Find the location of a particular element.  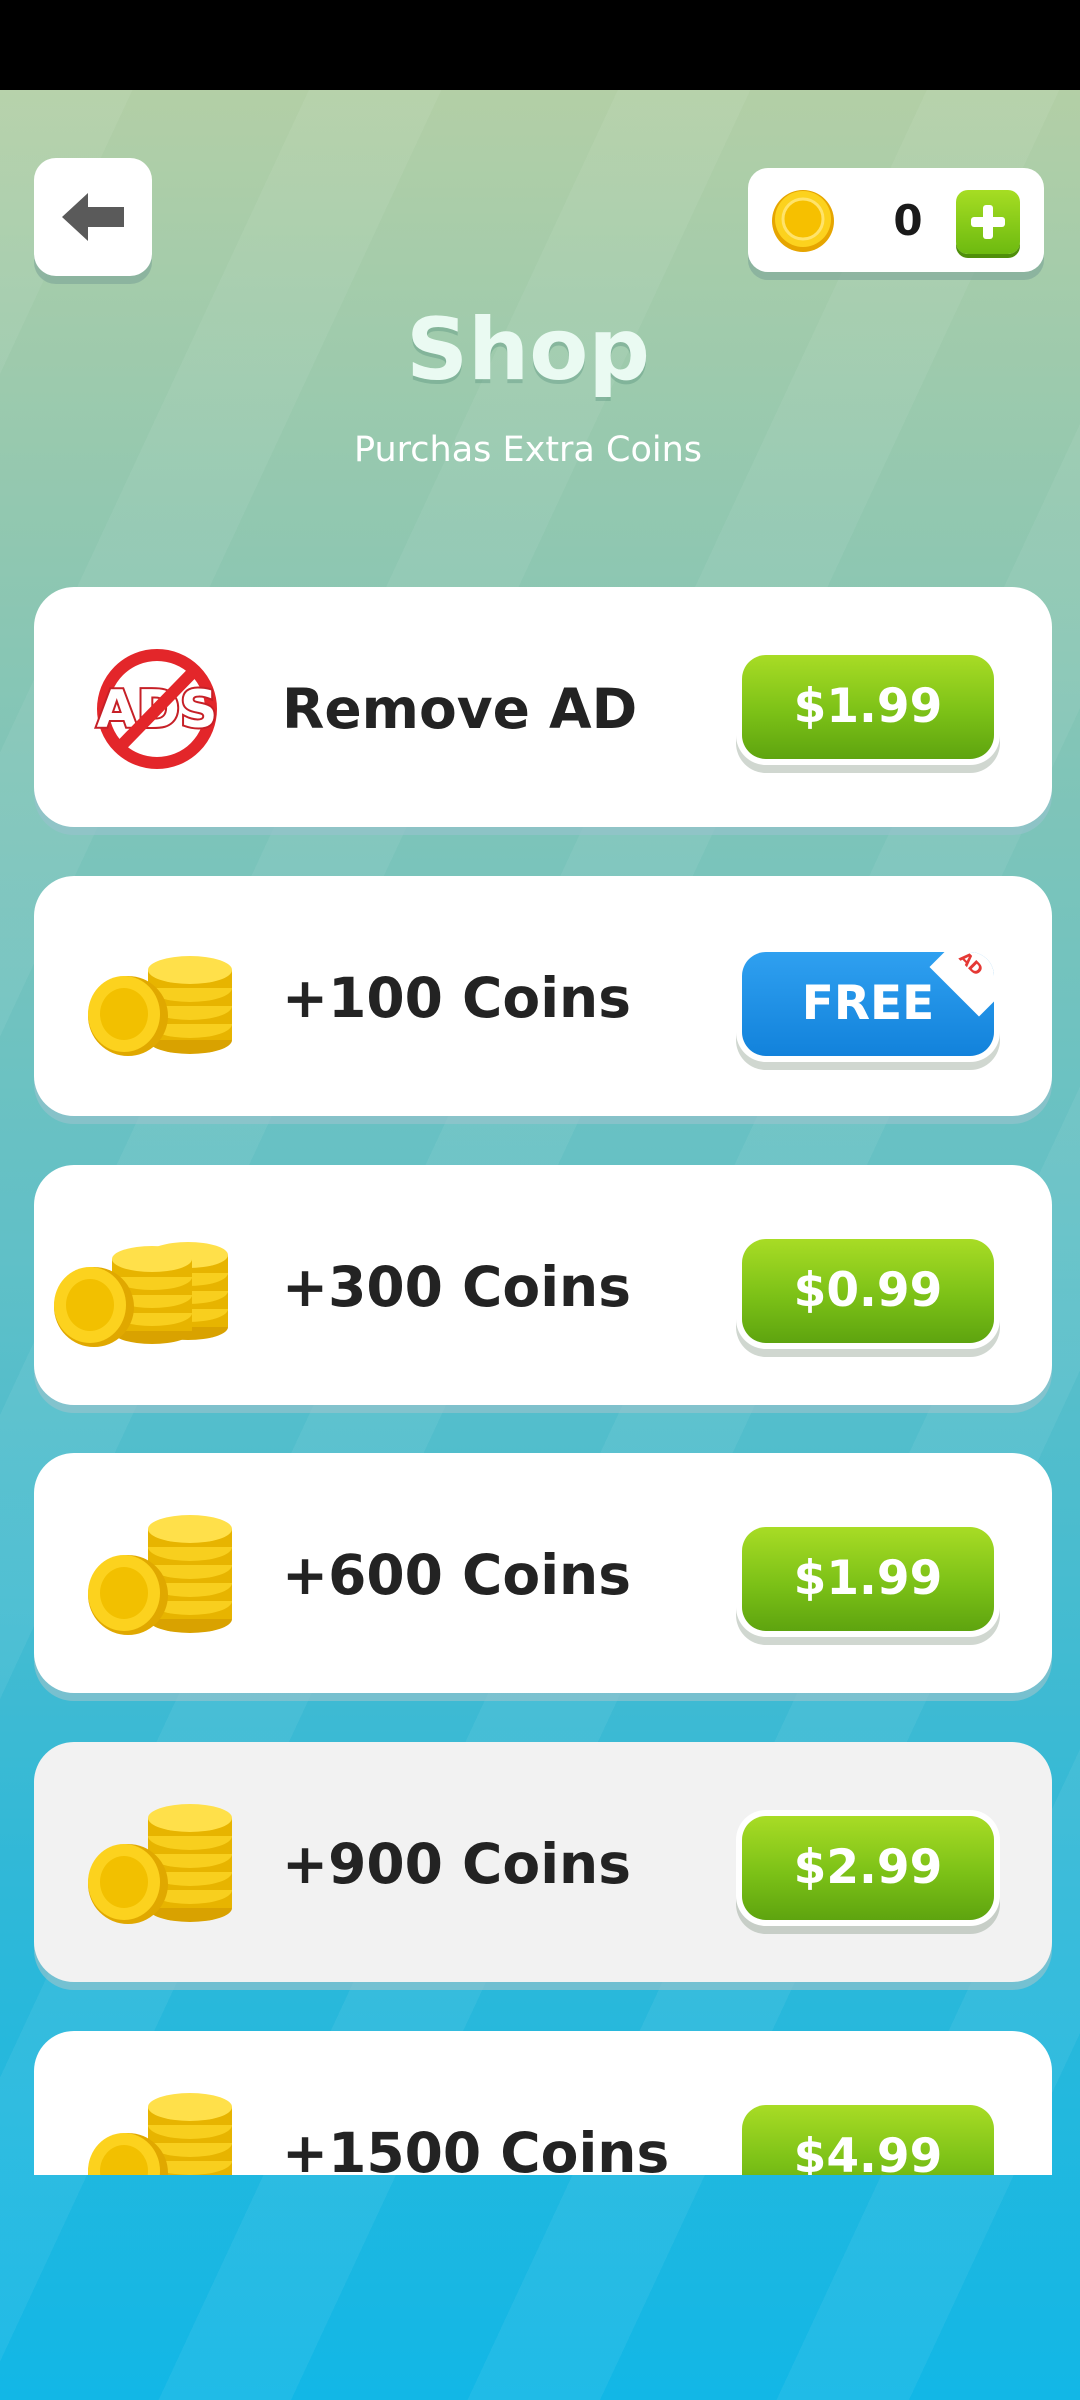

shop-item-100-coins: +100 Coins FREE AD is located at coordinates (543, 996).